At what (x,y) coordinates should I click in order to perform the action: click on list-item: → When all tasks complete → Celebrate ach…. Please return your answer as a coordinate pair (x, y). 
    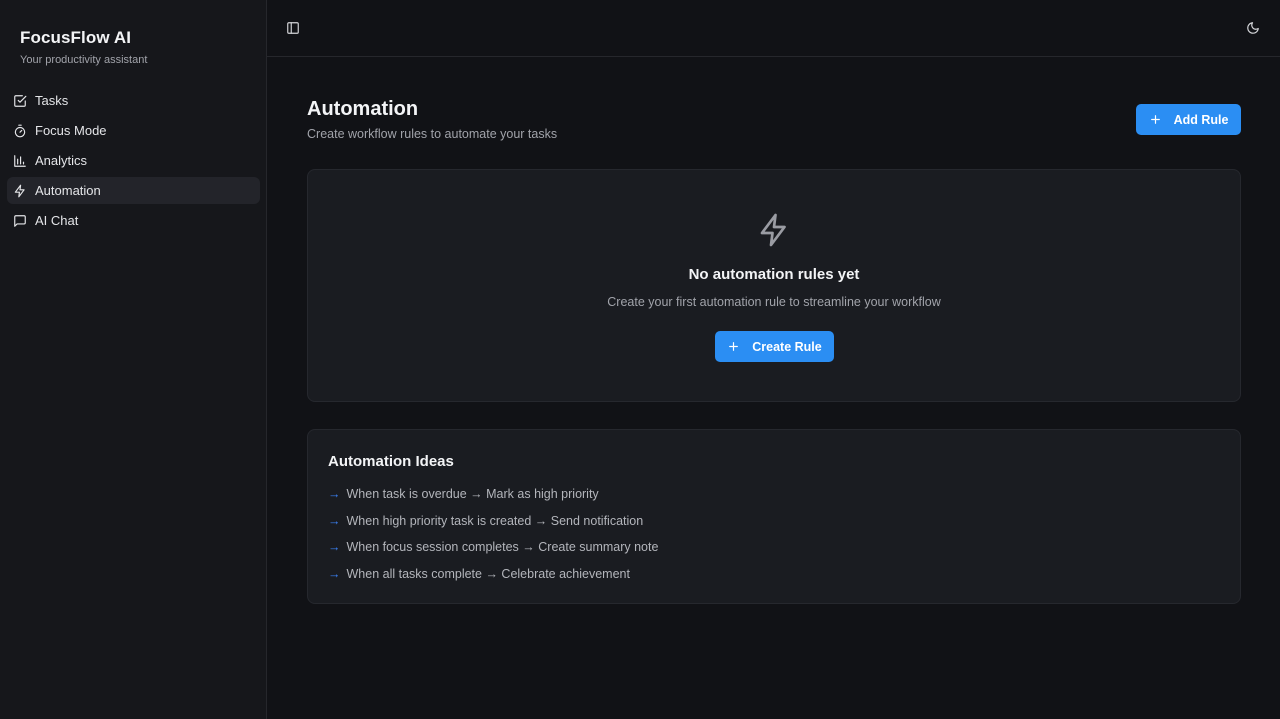
    Looking at the image, I should click on (493, 580).